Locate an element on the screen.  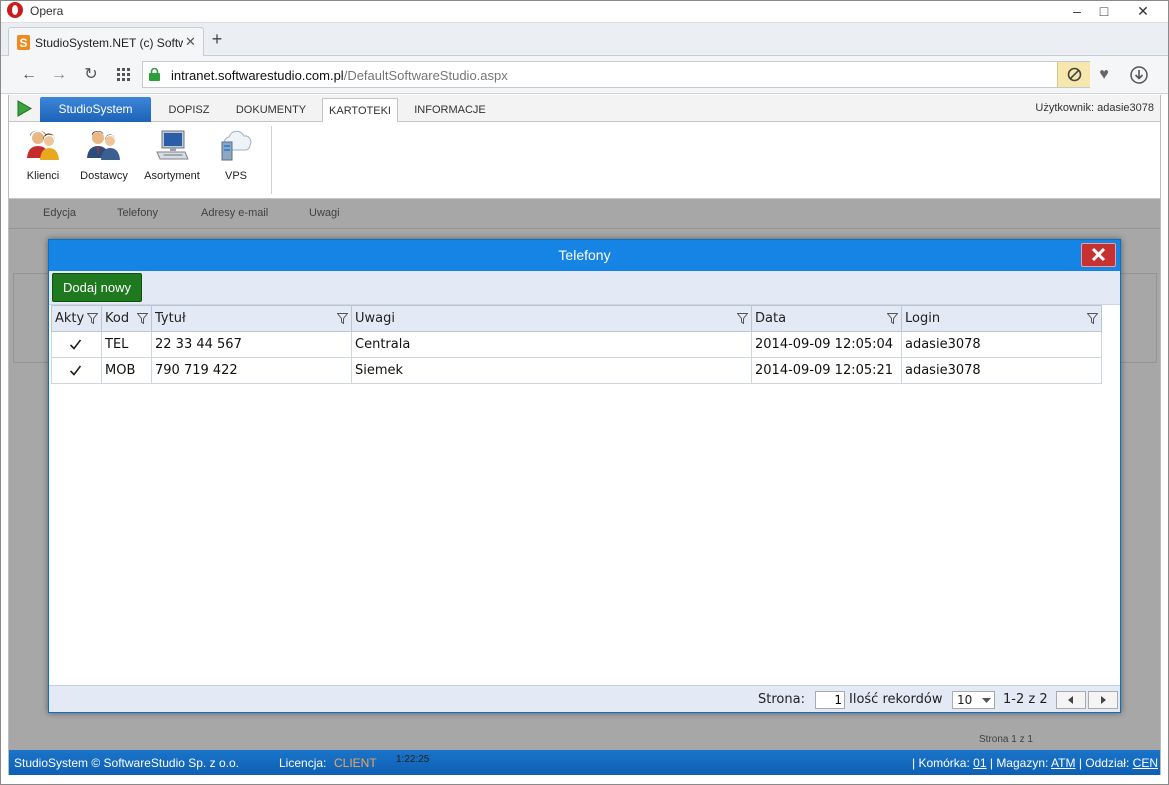
license-value: CLIENT is located at coordinates (355, 763).